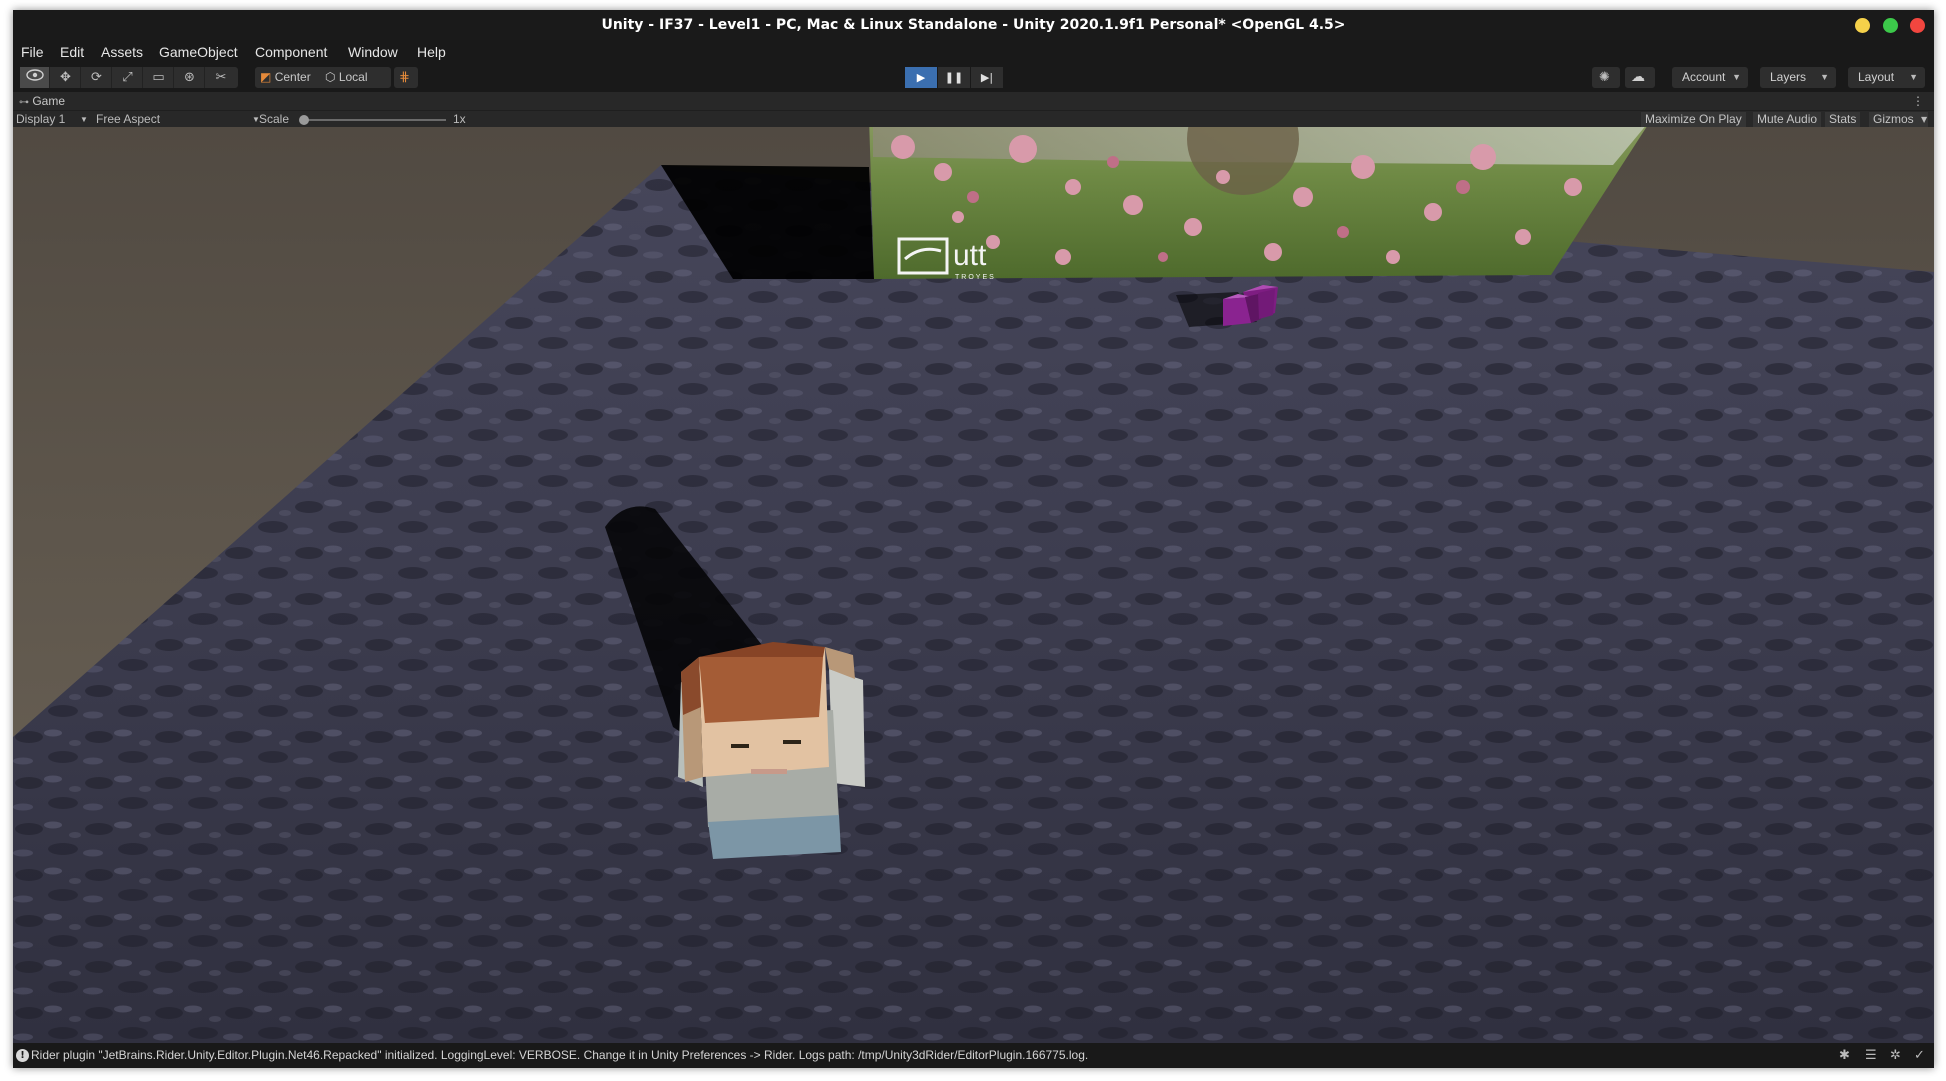 The height and width of the screenshot is (1081, 1946). I want to click on pivot-center-label: Center, so click(292, 77).